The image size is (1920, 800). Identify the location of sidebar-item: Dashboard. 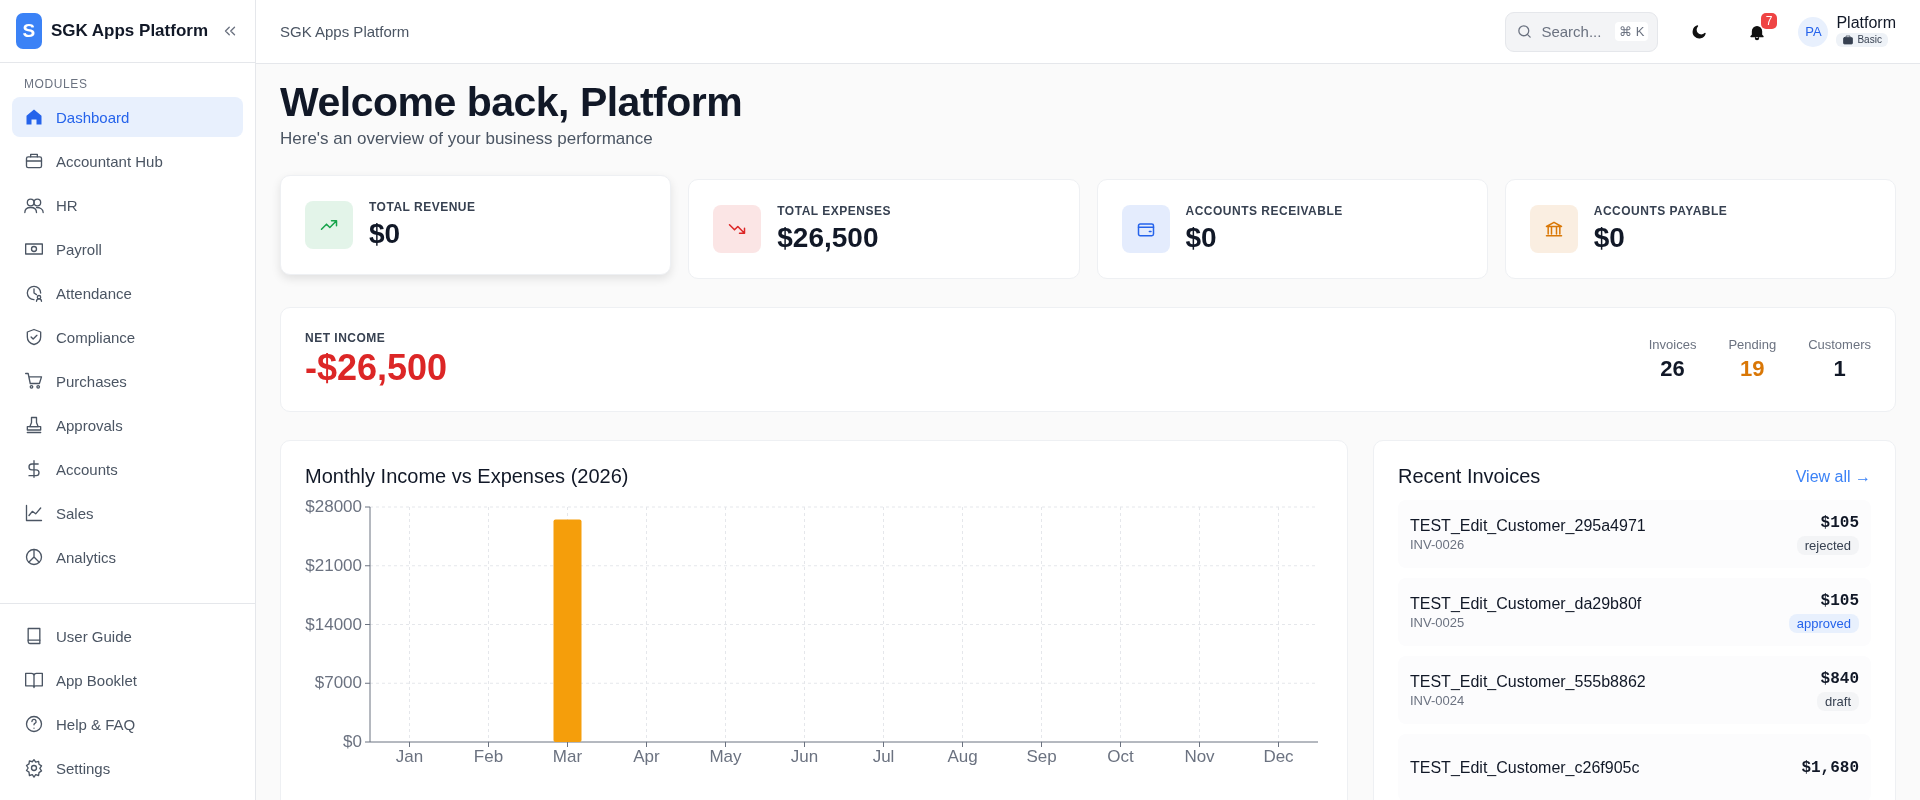
(127, 117).